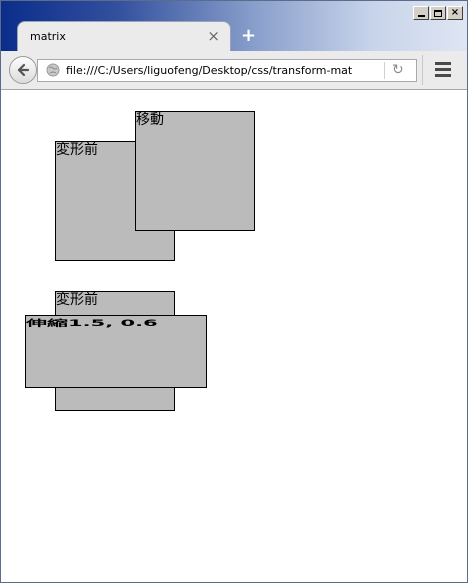 This screenshot has height=583, width=468. What do you see at coordinates (421, 13) in the screenshot?
I see `minimize-button` at bounding box center [421, 13].